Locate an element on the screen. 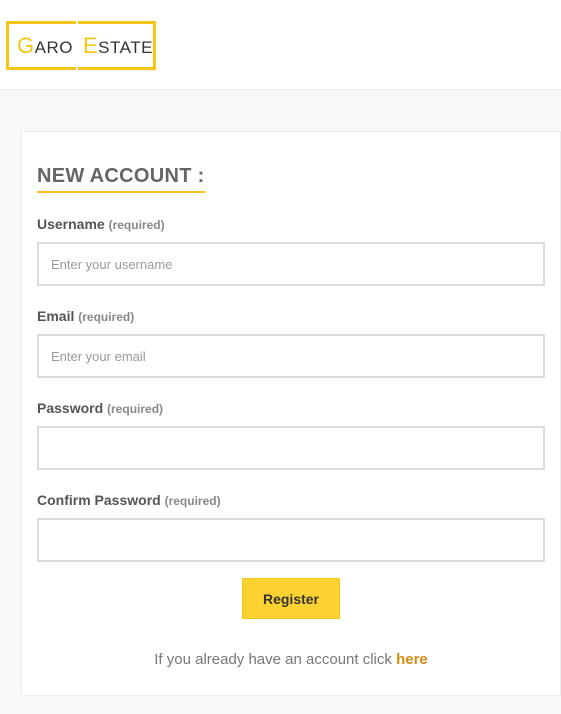 Image resolution: width=561 pixels, height=714 pixels. password-label: Password (required) is located at coordinates (100, 408).